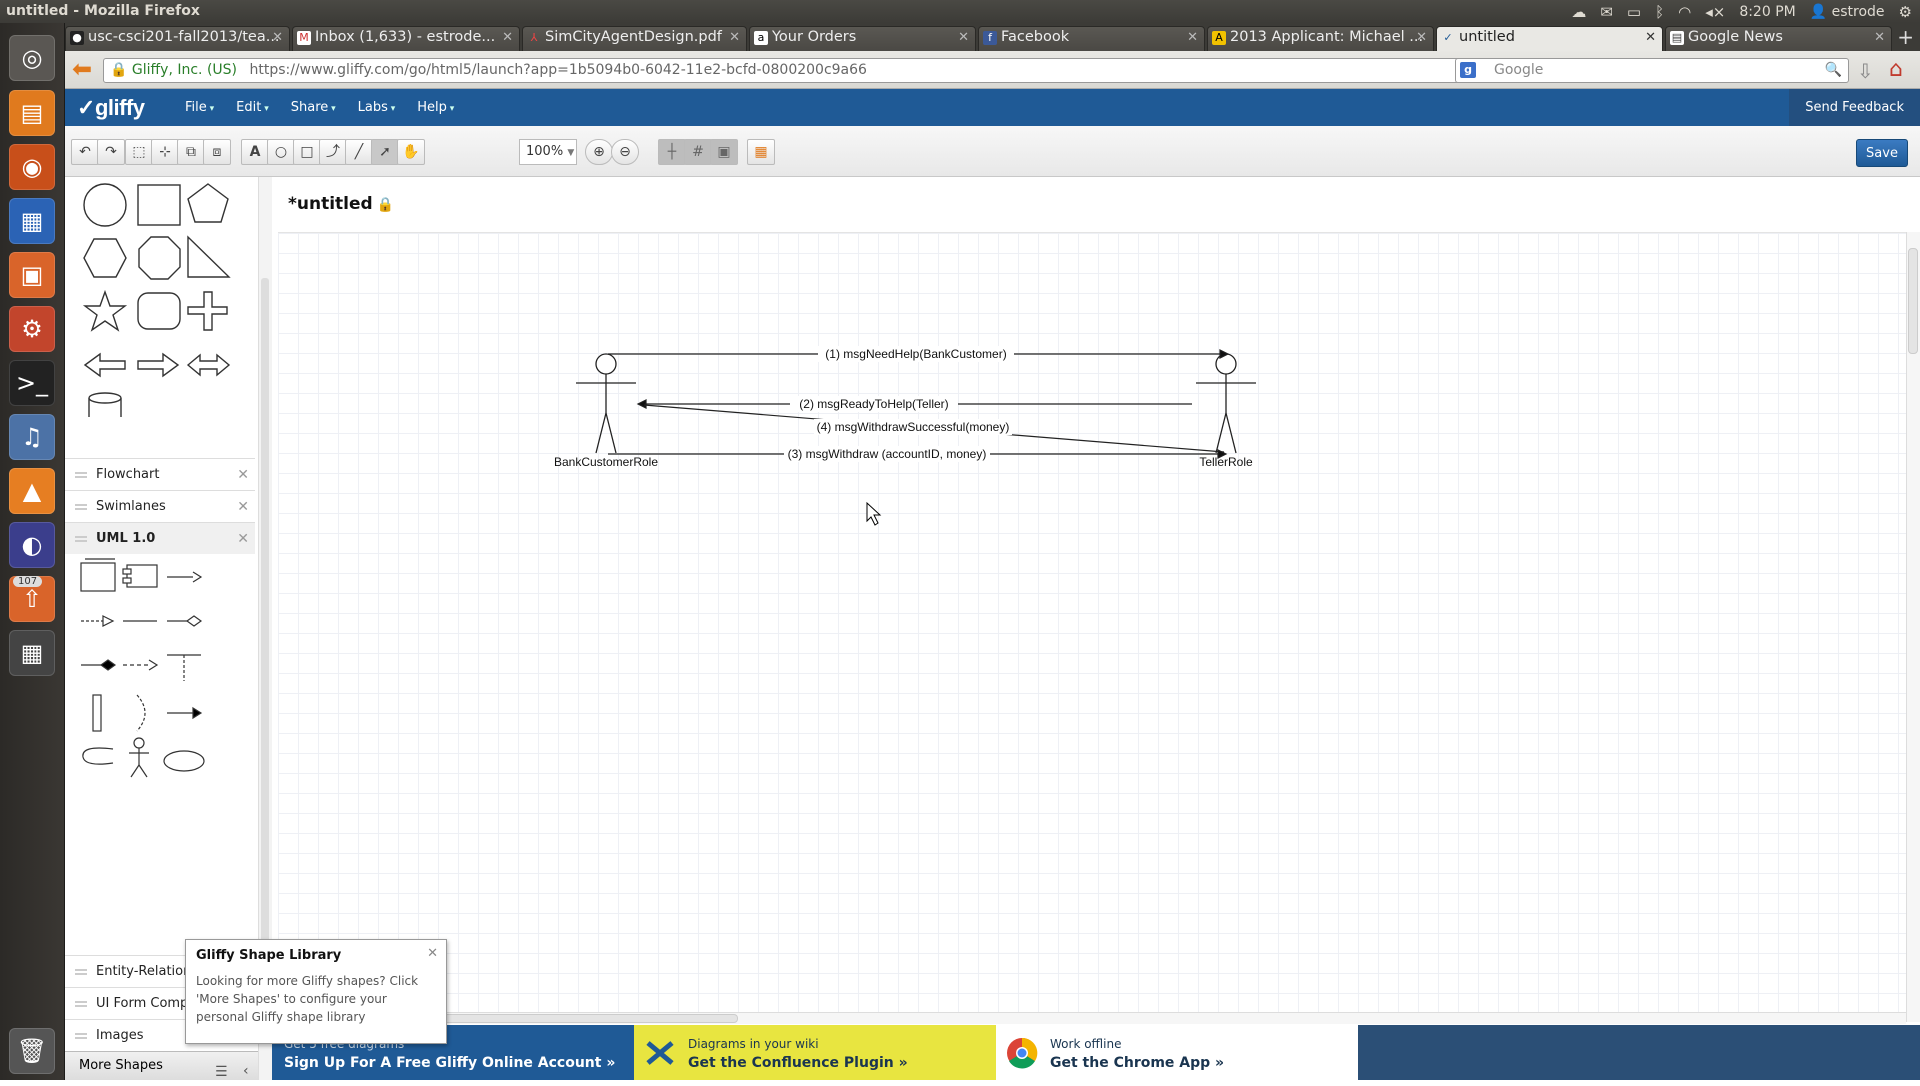  Describe the element at coordinates (184, 70) in the screenshot. I see `site-identity: Gliffy, Inc. (US)` at that location.